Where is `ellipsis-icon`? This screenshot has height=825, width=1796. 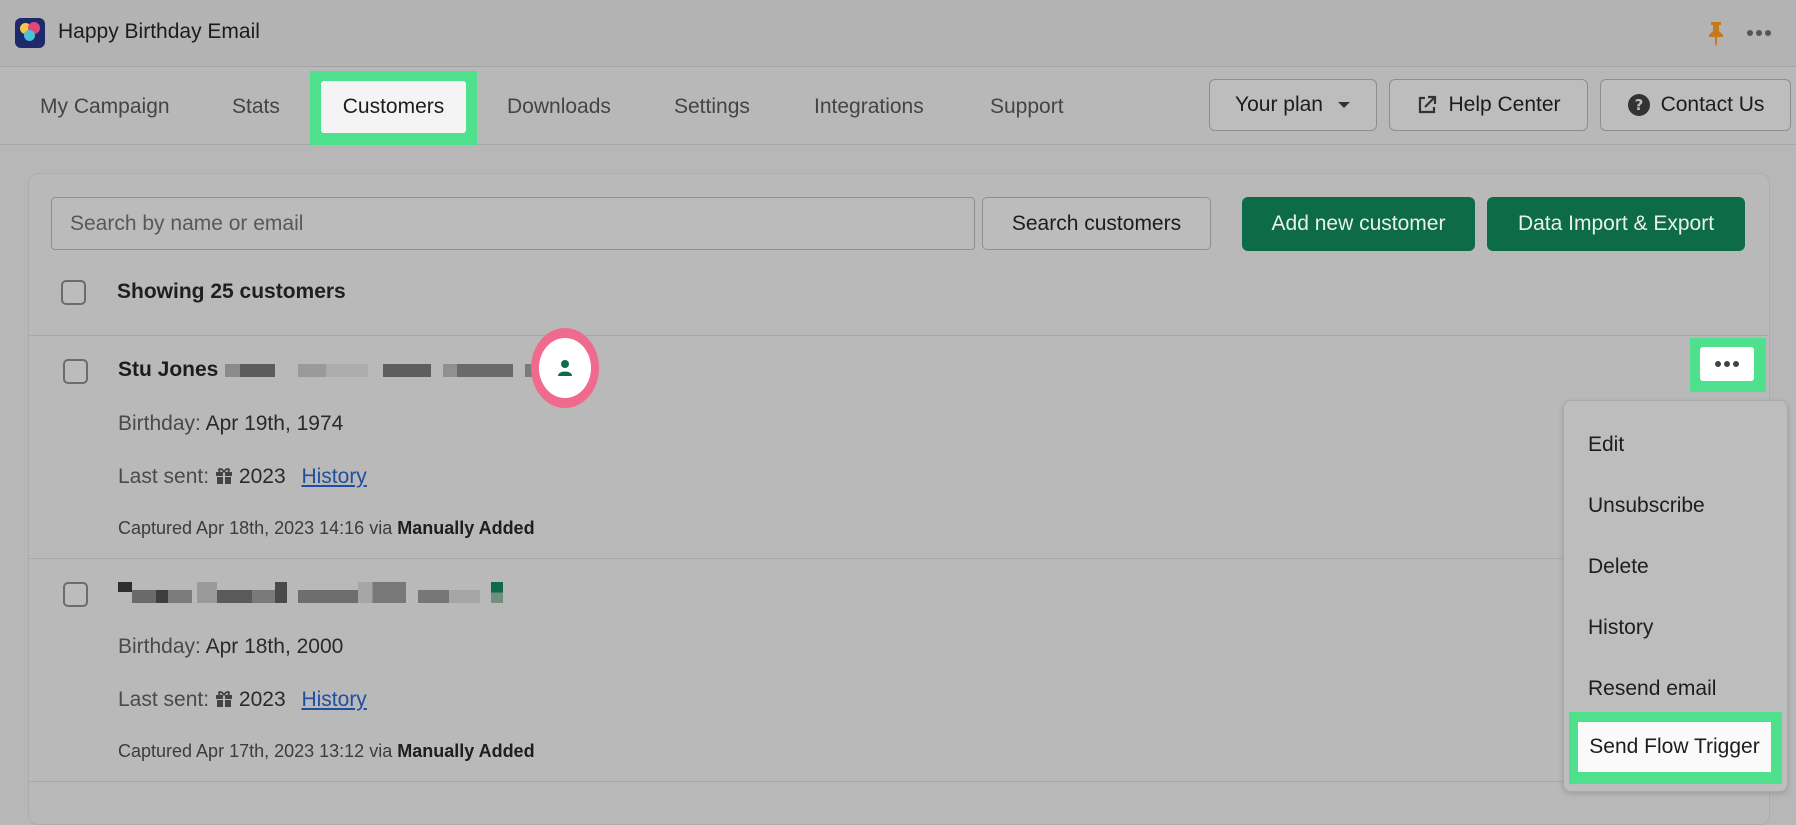 ellipsis-icon is located at coordinates (1727, 364).